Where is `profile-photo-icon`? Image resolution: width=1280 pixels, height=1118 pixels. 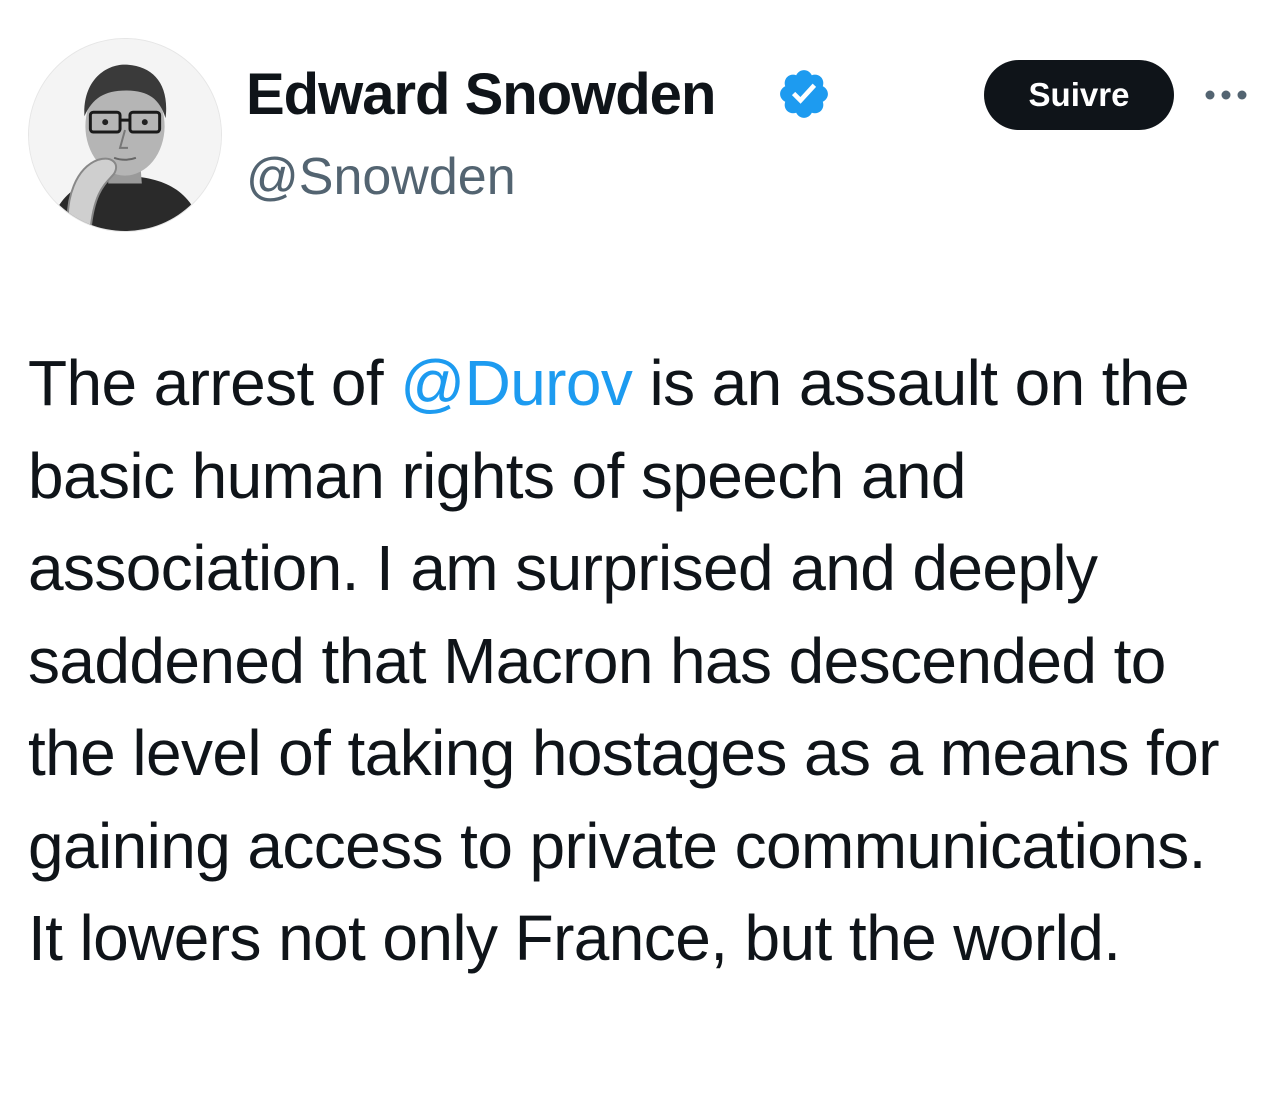 profile-photo-icon is located at coordinates (125, 135).